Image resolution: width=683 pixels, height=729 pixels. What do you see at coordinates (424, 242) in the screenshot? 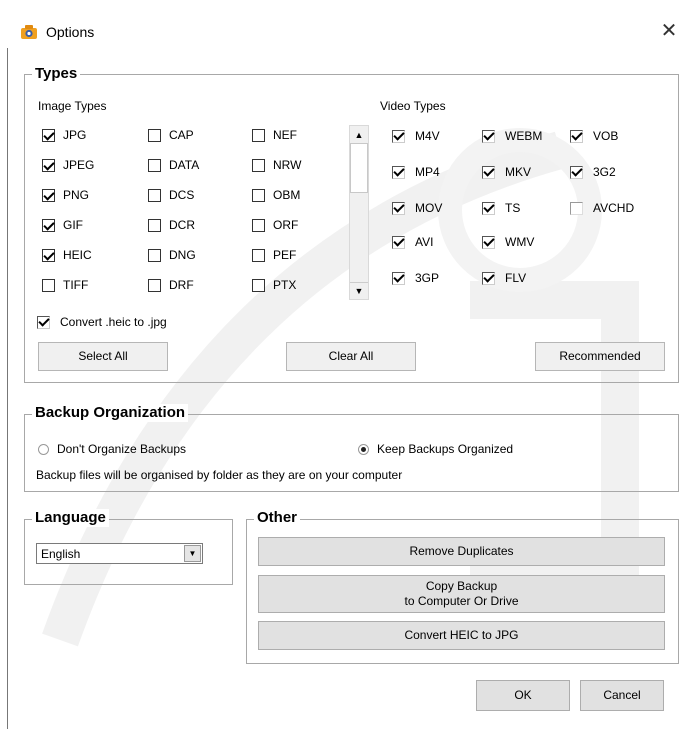
I see `video-type-label: AVI` at bounding box center [424, 242].